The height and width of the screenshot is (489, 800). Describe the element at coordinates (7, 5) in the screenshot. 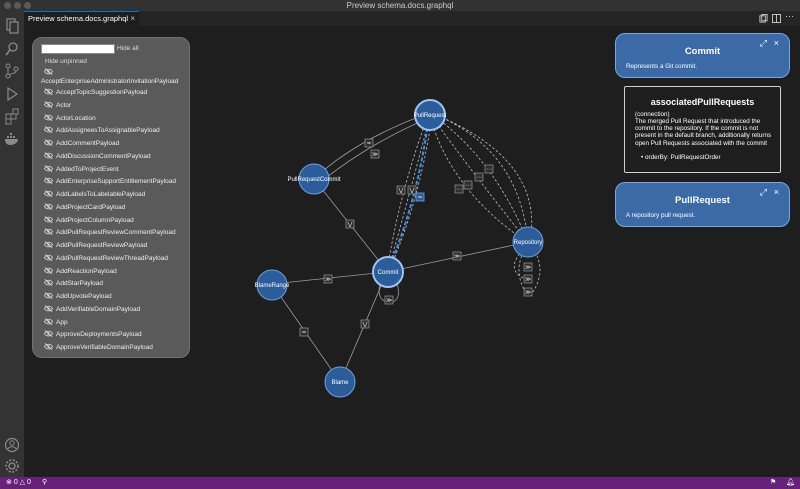

I see `close-window-dot` at that location.